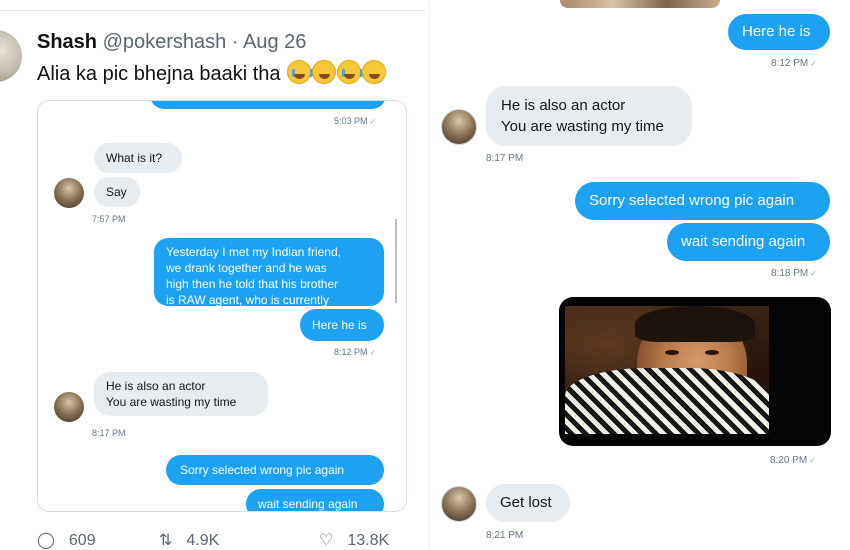 This screenshot has width=850, height=550. What do you see at coordinates (46, 540) in the screenshot?
I see `reply-icon: ◯` at bounding box center [46, 540].